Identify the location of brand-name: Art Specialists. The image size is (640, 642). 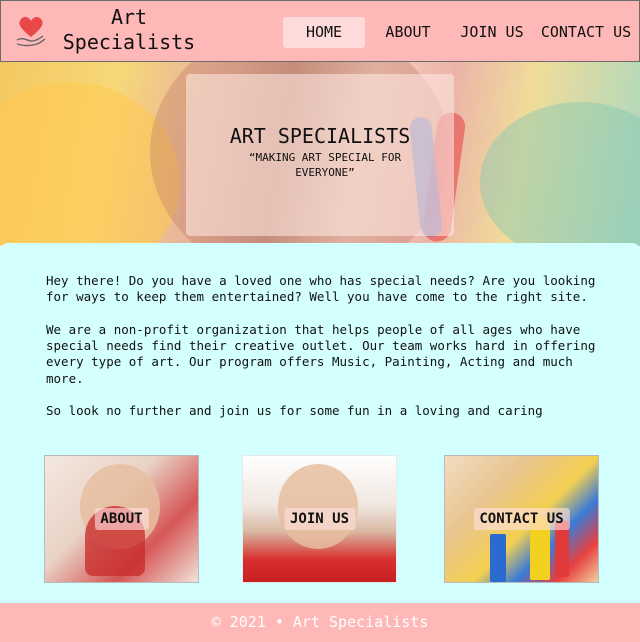
(129, 30).